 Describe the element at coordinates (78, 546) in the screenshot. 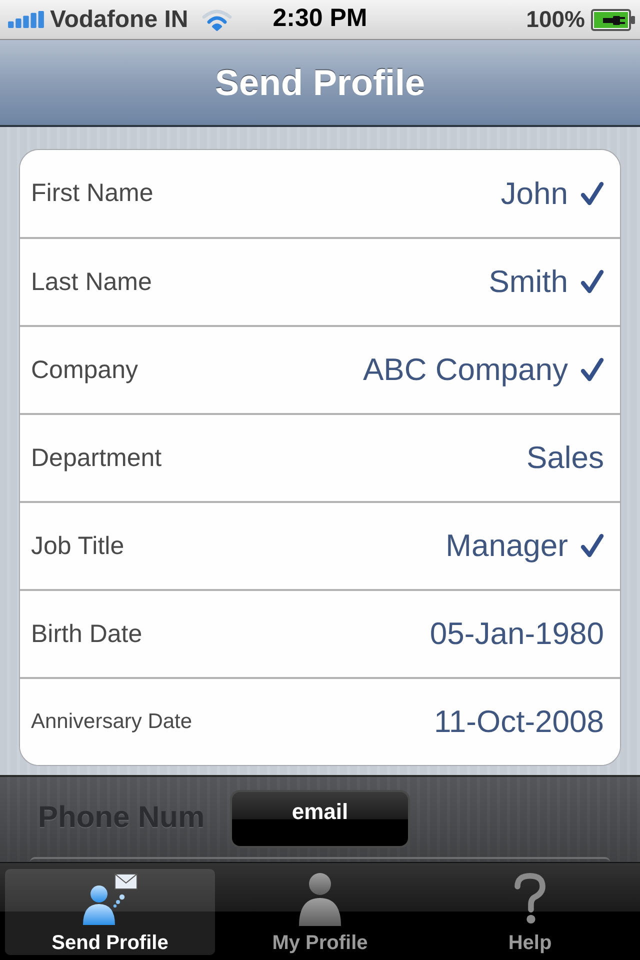

I see `field-label: Job Title` at that location.